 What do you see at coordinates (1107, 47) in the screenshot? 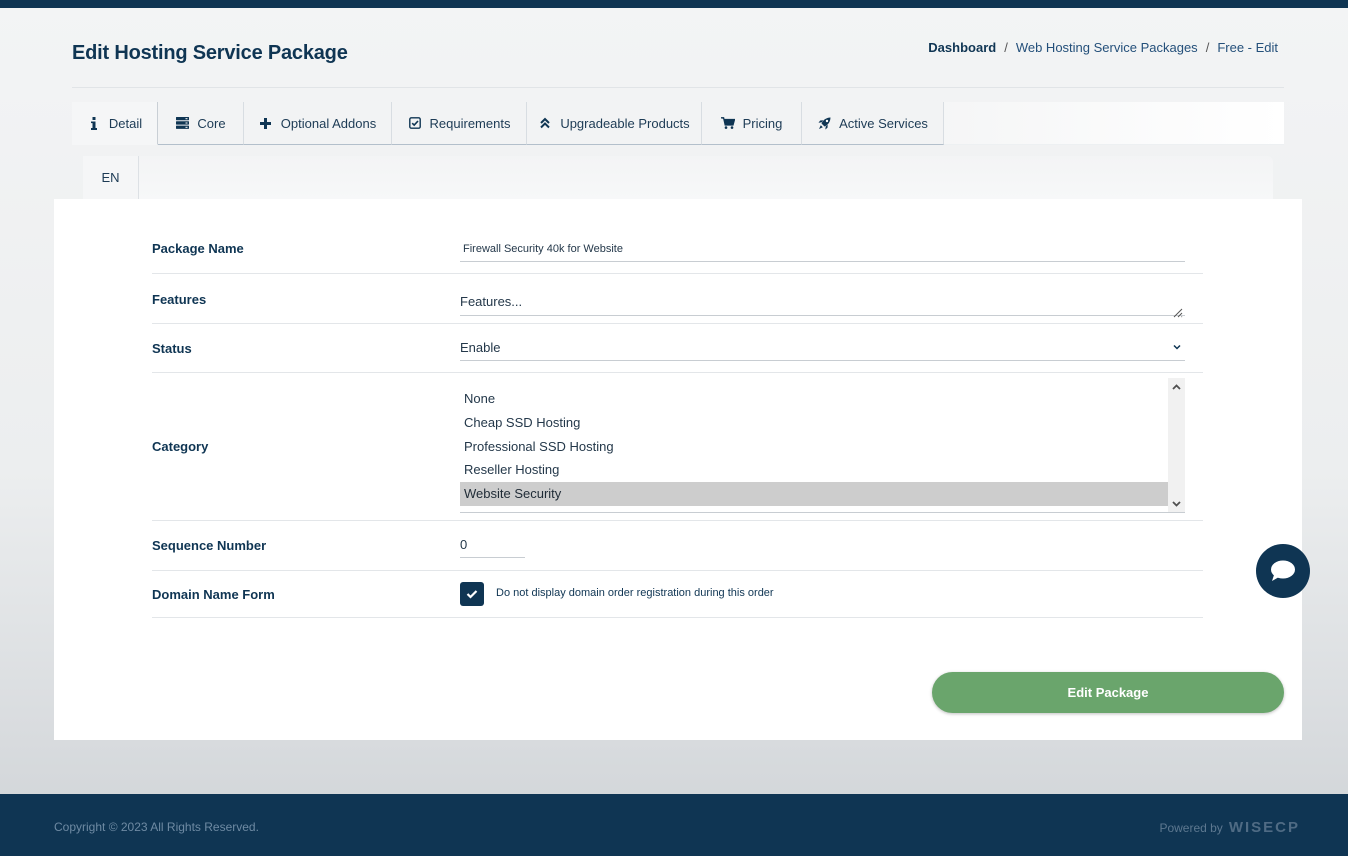
I see `breadcrumb-packages-link: Web Hosting Service Packages` at bounding box center [1107, 47].